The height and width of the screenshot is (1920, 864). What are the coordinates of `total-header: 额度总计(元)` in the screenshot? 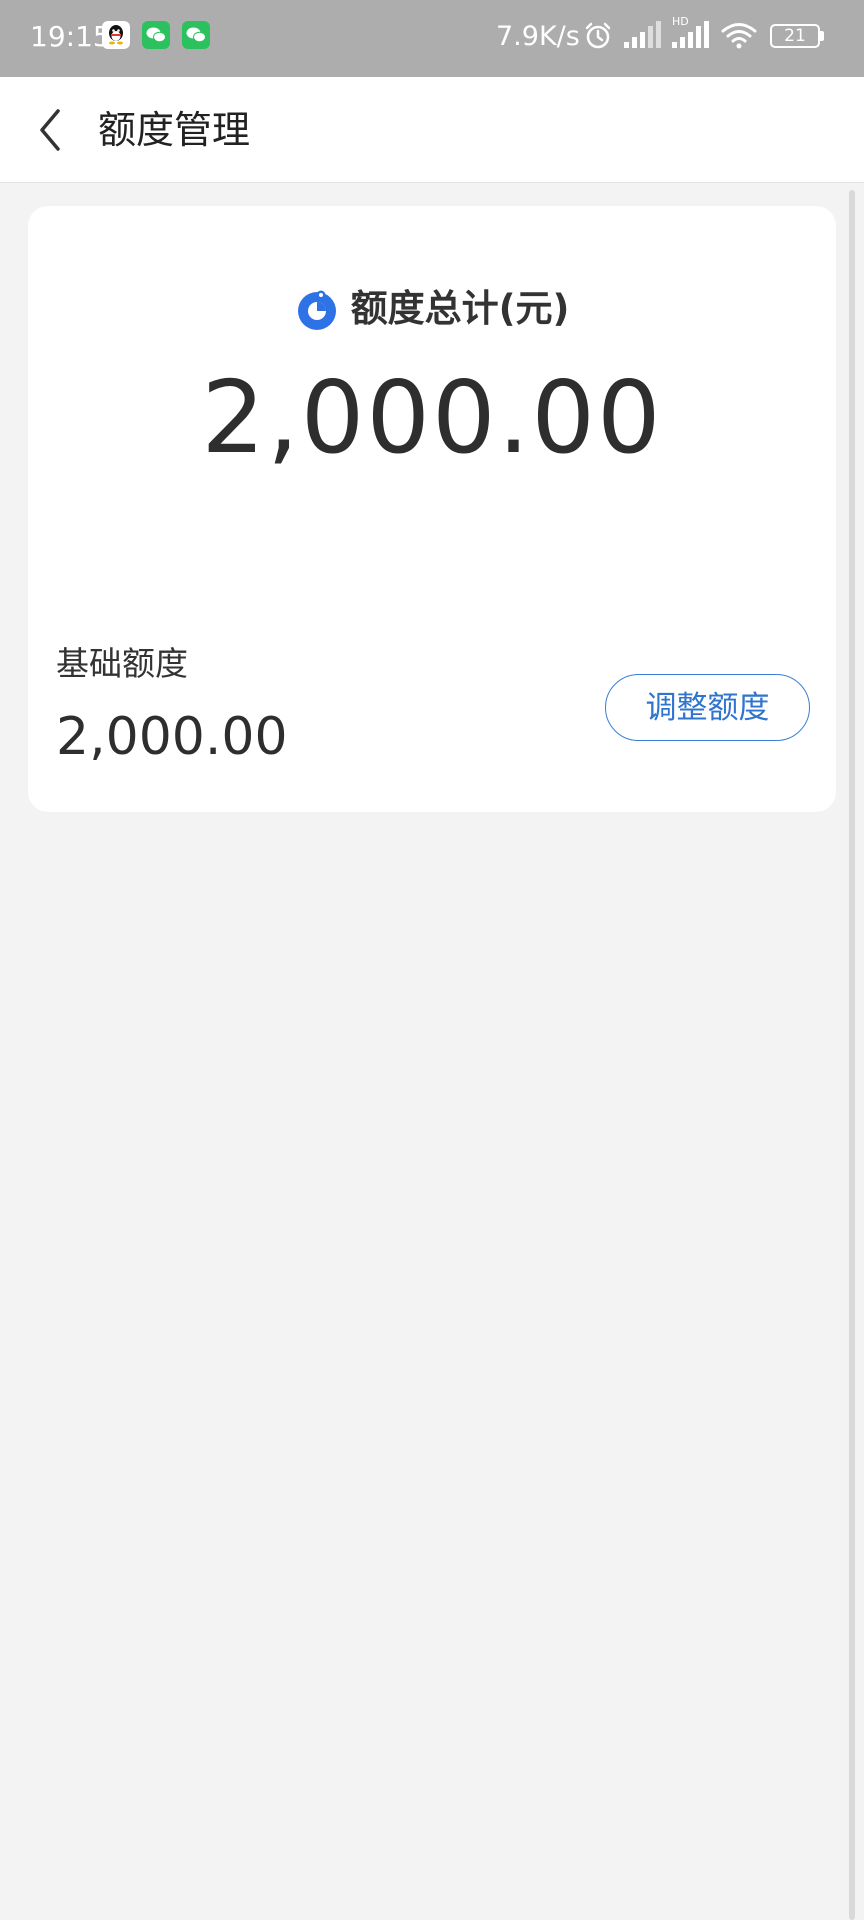 It's located at (432, 309).